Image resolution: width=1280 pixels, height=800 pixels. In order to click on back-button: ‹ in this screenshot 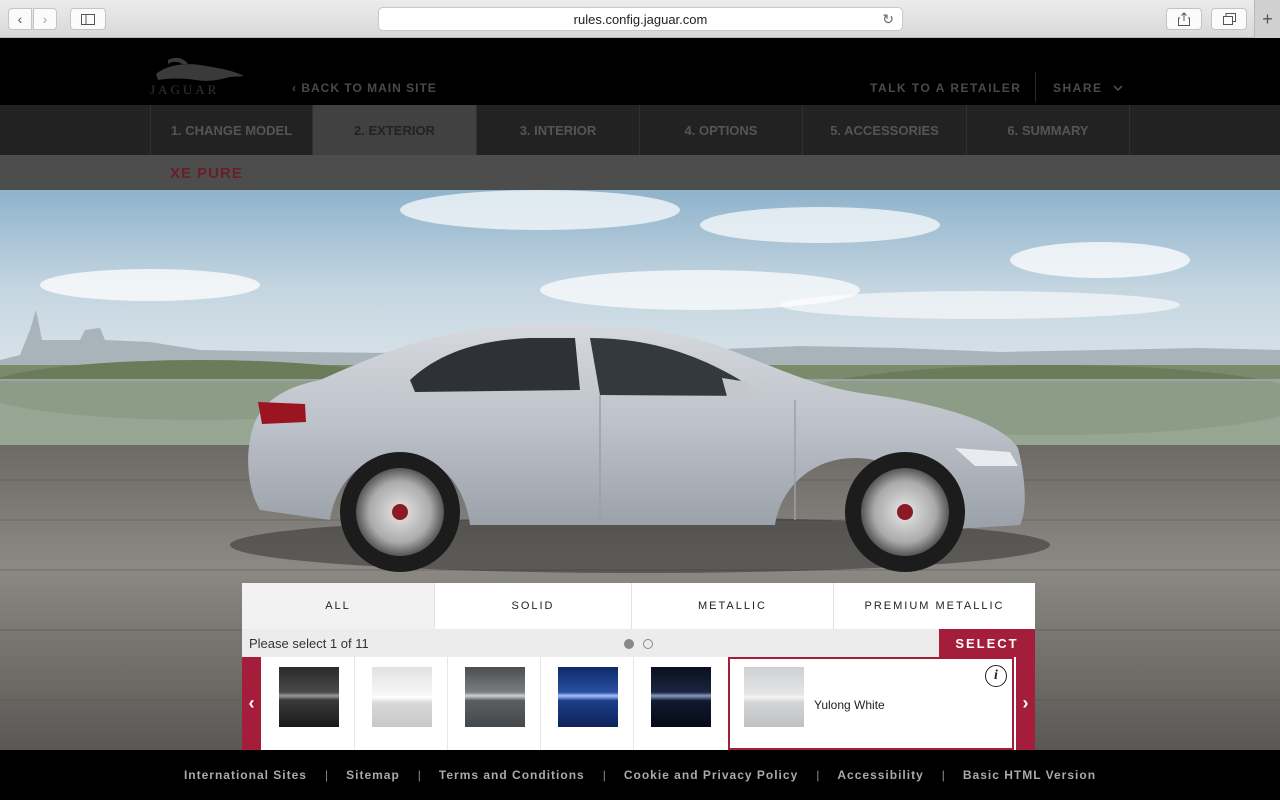, I will do `click(20, 19)`.